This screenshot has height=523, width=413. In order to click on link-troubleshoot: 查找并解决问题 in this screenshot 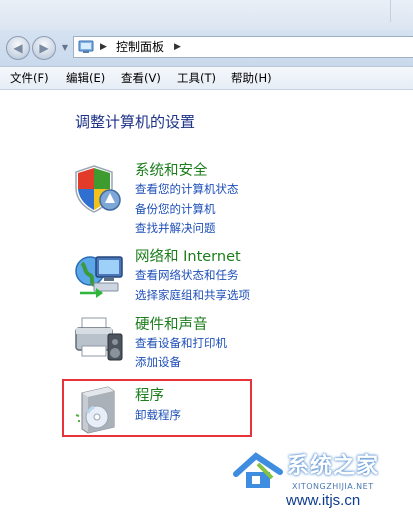, I will do `click(175, 228)`.